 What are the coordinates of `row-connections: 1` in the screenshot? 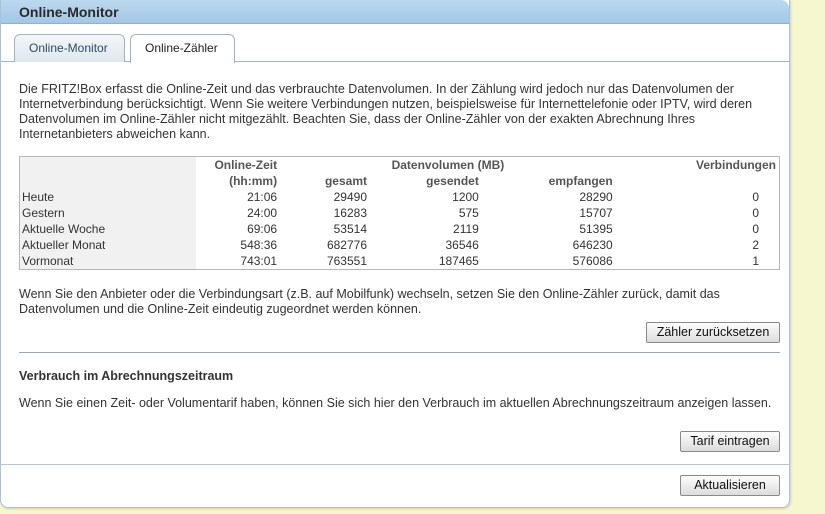 It's located at (697, 261).